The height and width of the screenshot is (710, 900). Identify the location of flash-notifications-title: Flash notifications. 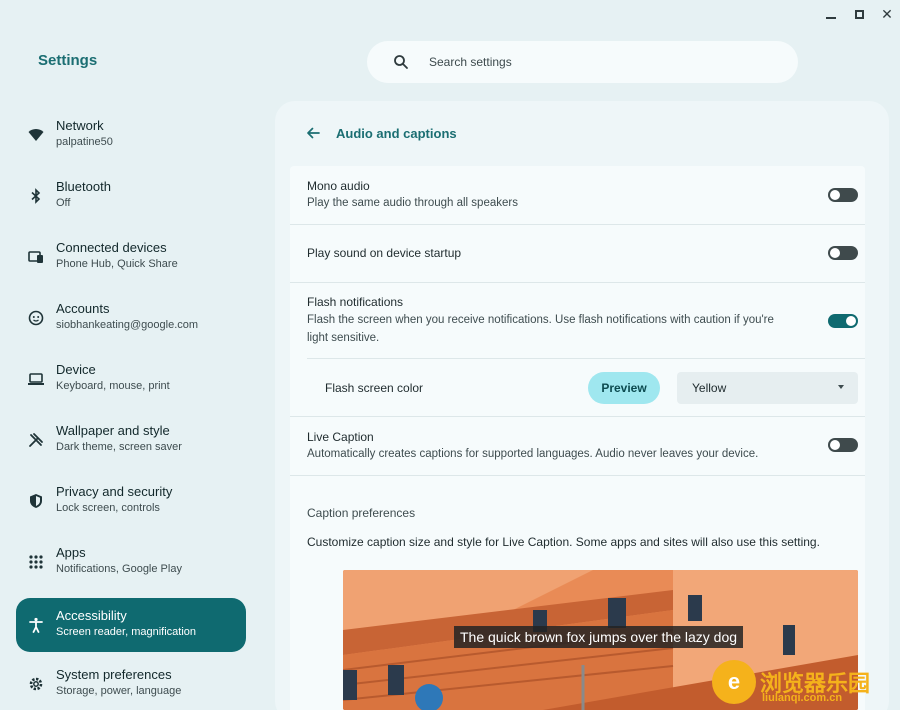
(355, 302).